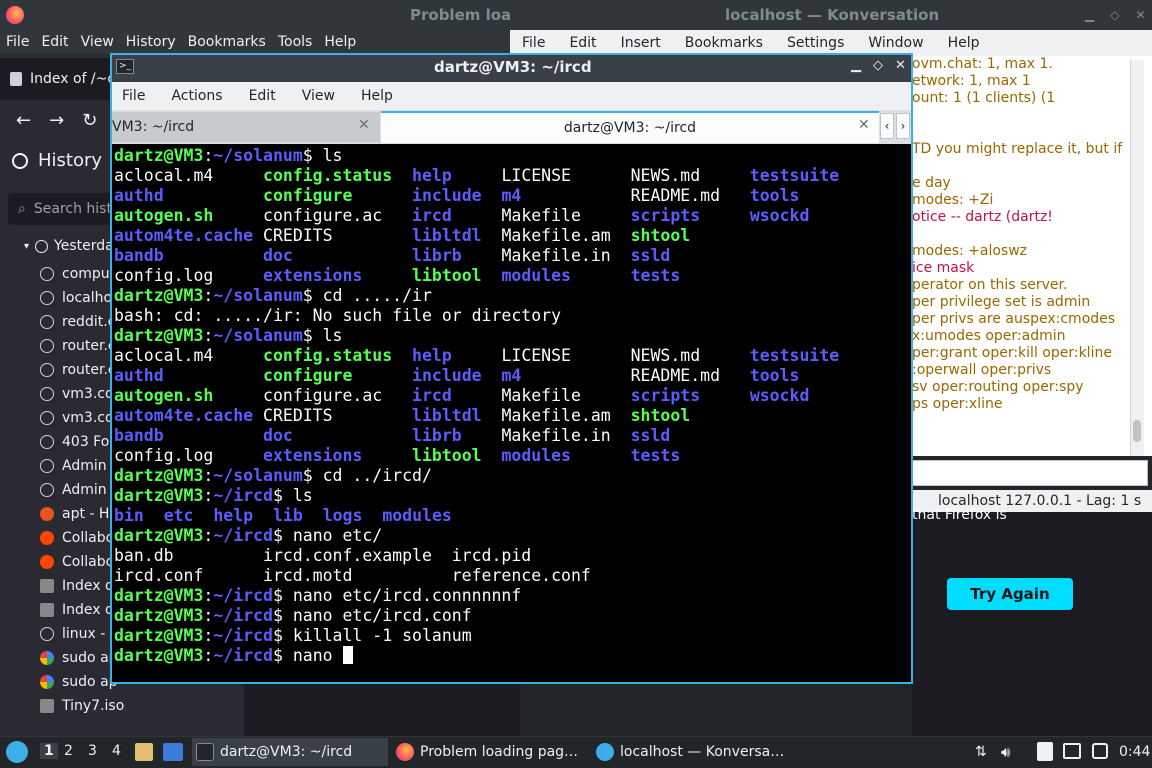 This screenshot has width=1152, height=768. What do you see at coordinates (1014, 319) in the screenshot?
I see `chat-line: per privs are auspex:cmodes` at bounding box center [1014, 319].